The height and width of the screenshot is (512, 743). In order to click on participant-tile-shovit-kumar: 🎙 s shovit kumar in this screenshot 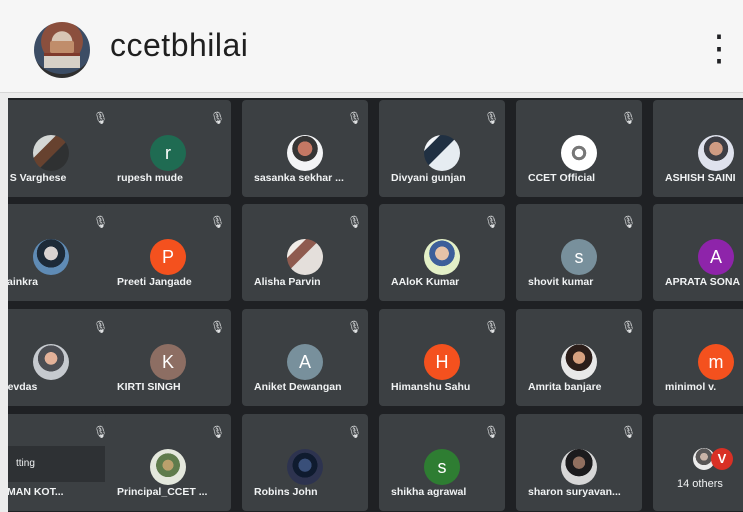, I will do `click(579, 252)`.